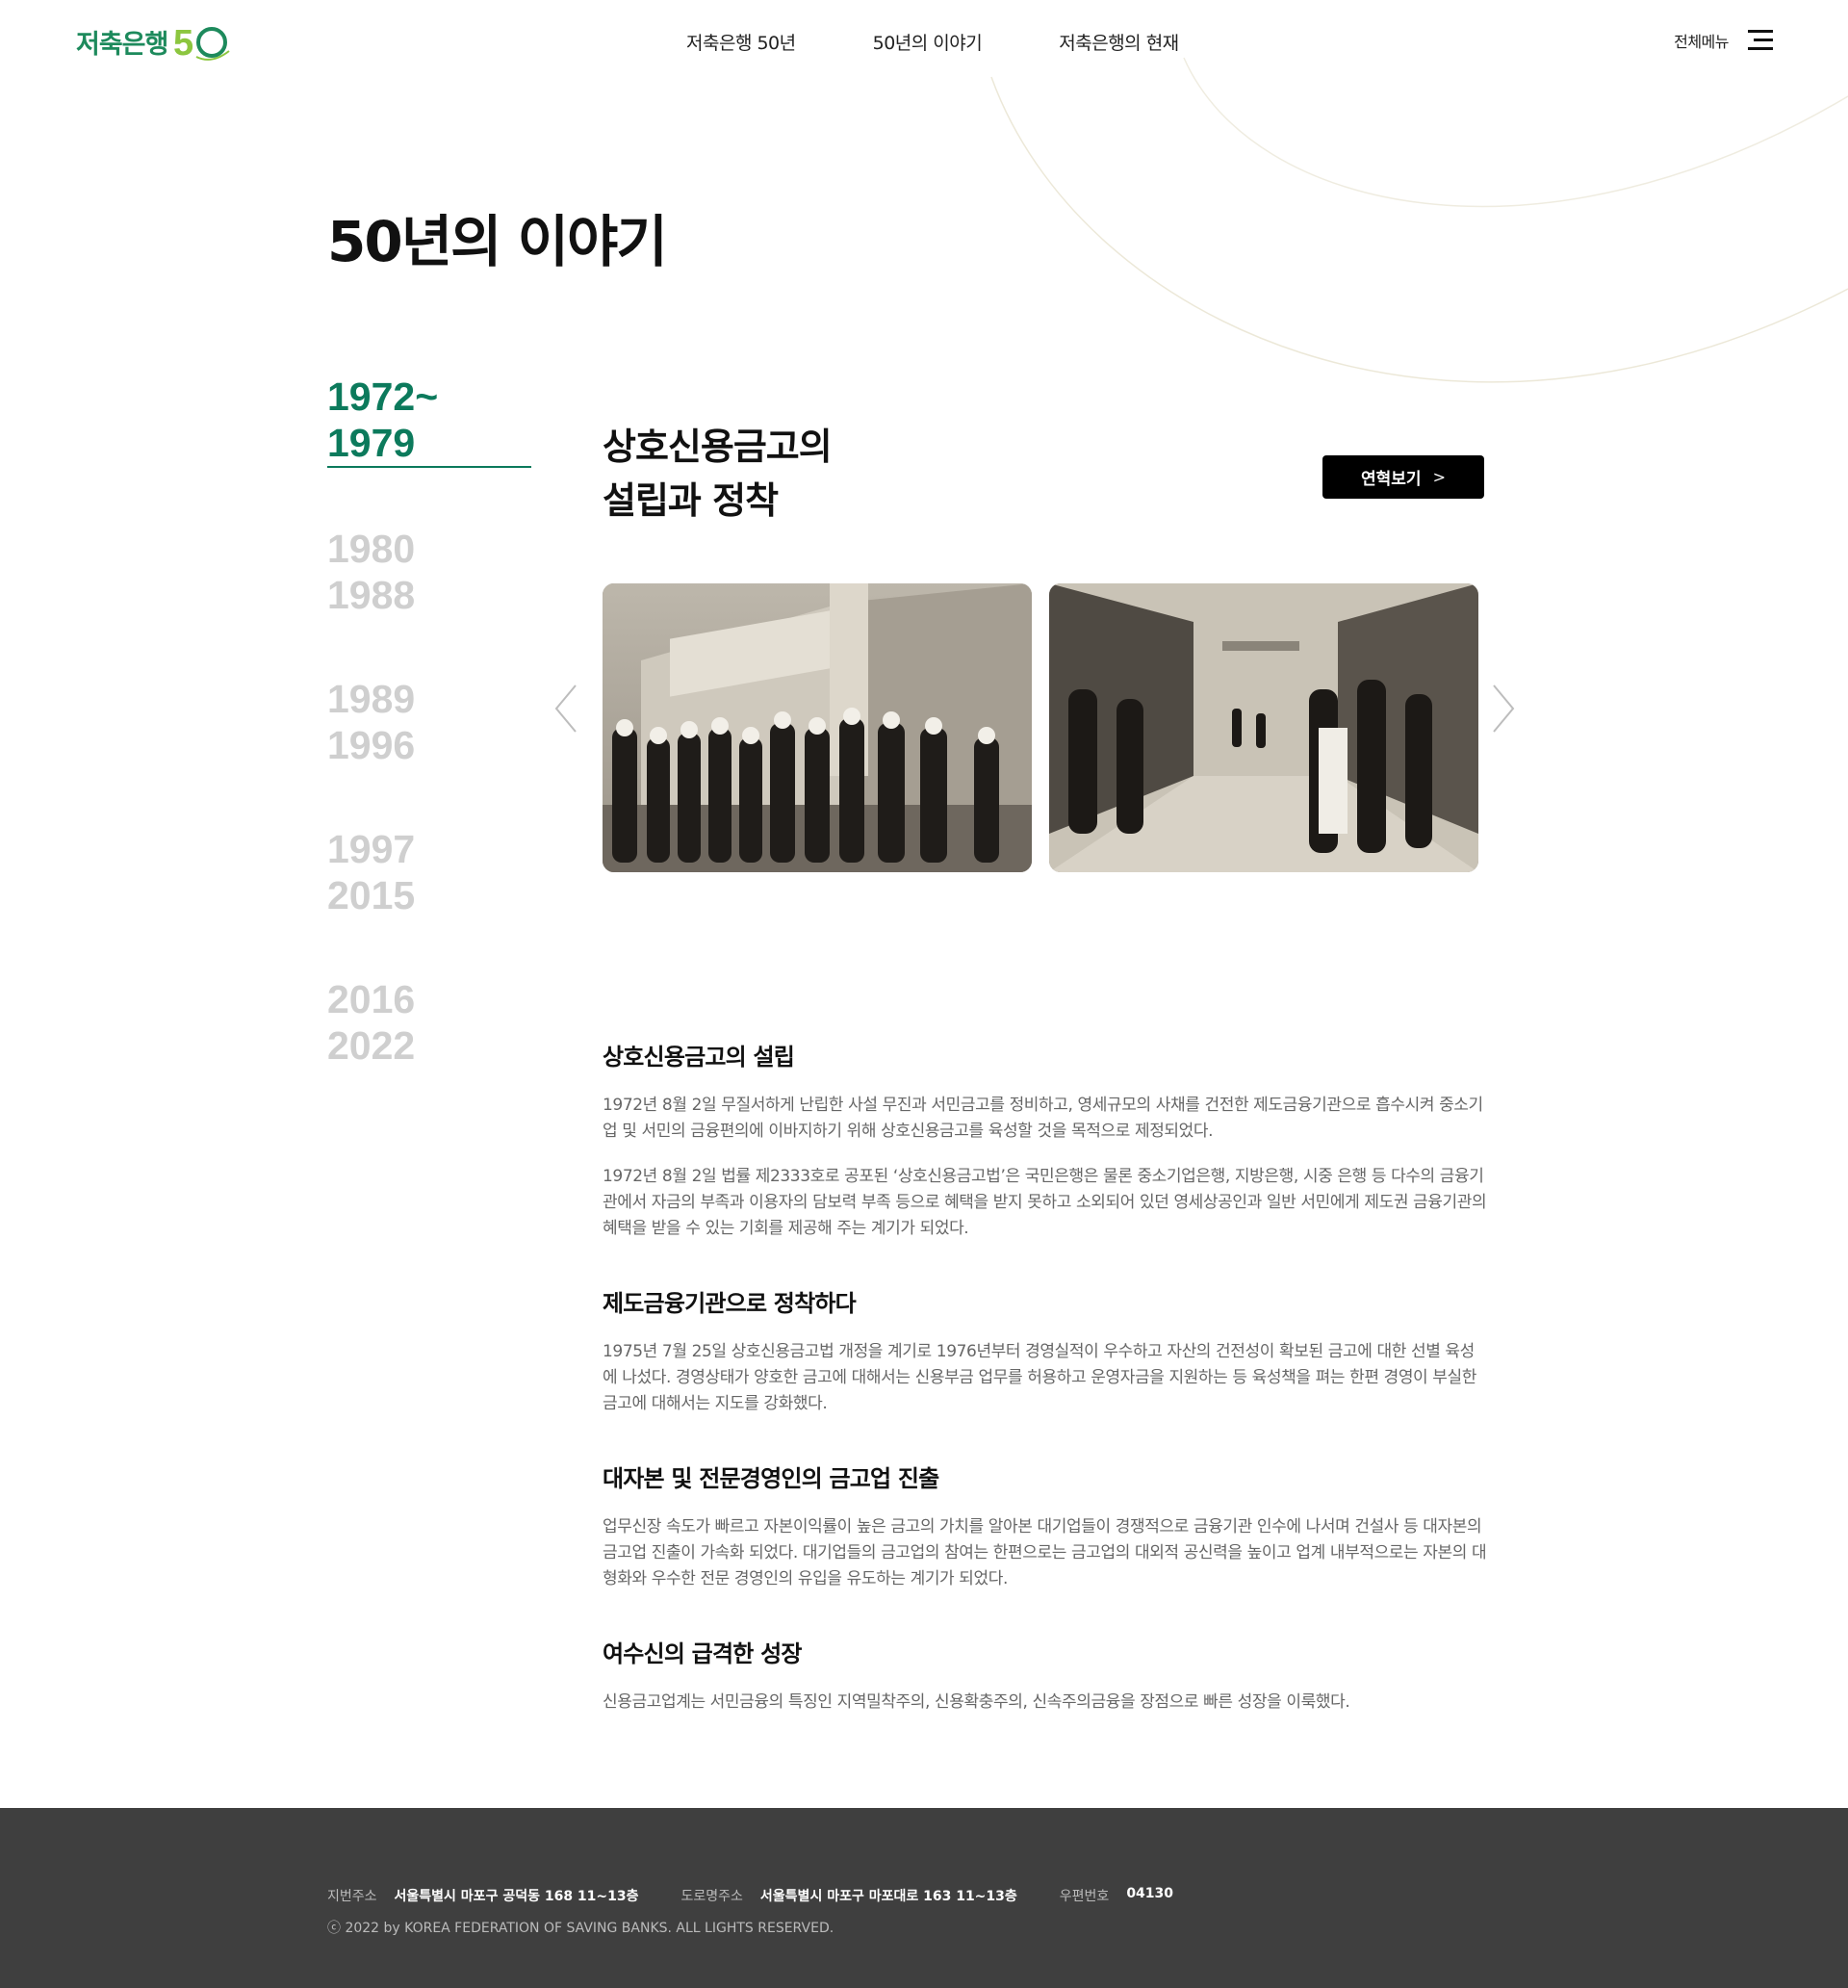 The width and height of the screenshot is (1848, 1988). What do you see at coordinates (699, 1057) in the screenshot?
I see `section-heading: 상호신용금고의 설립` at bounding box center [699, 1057].